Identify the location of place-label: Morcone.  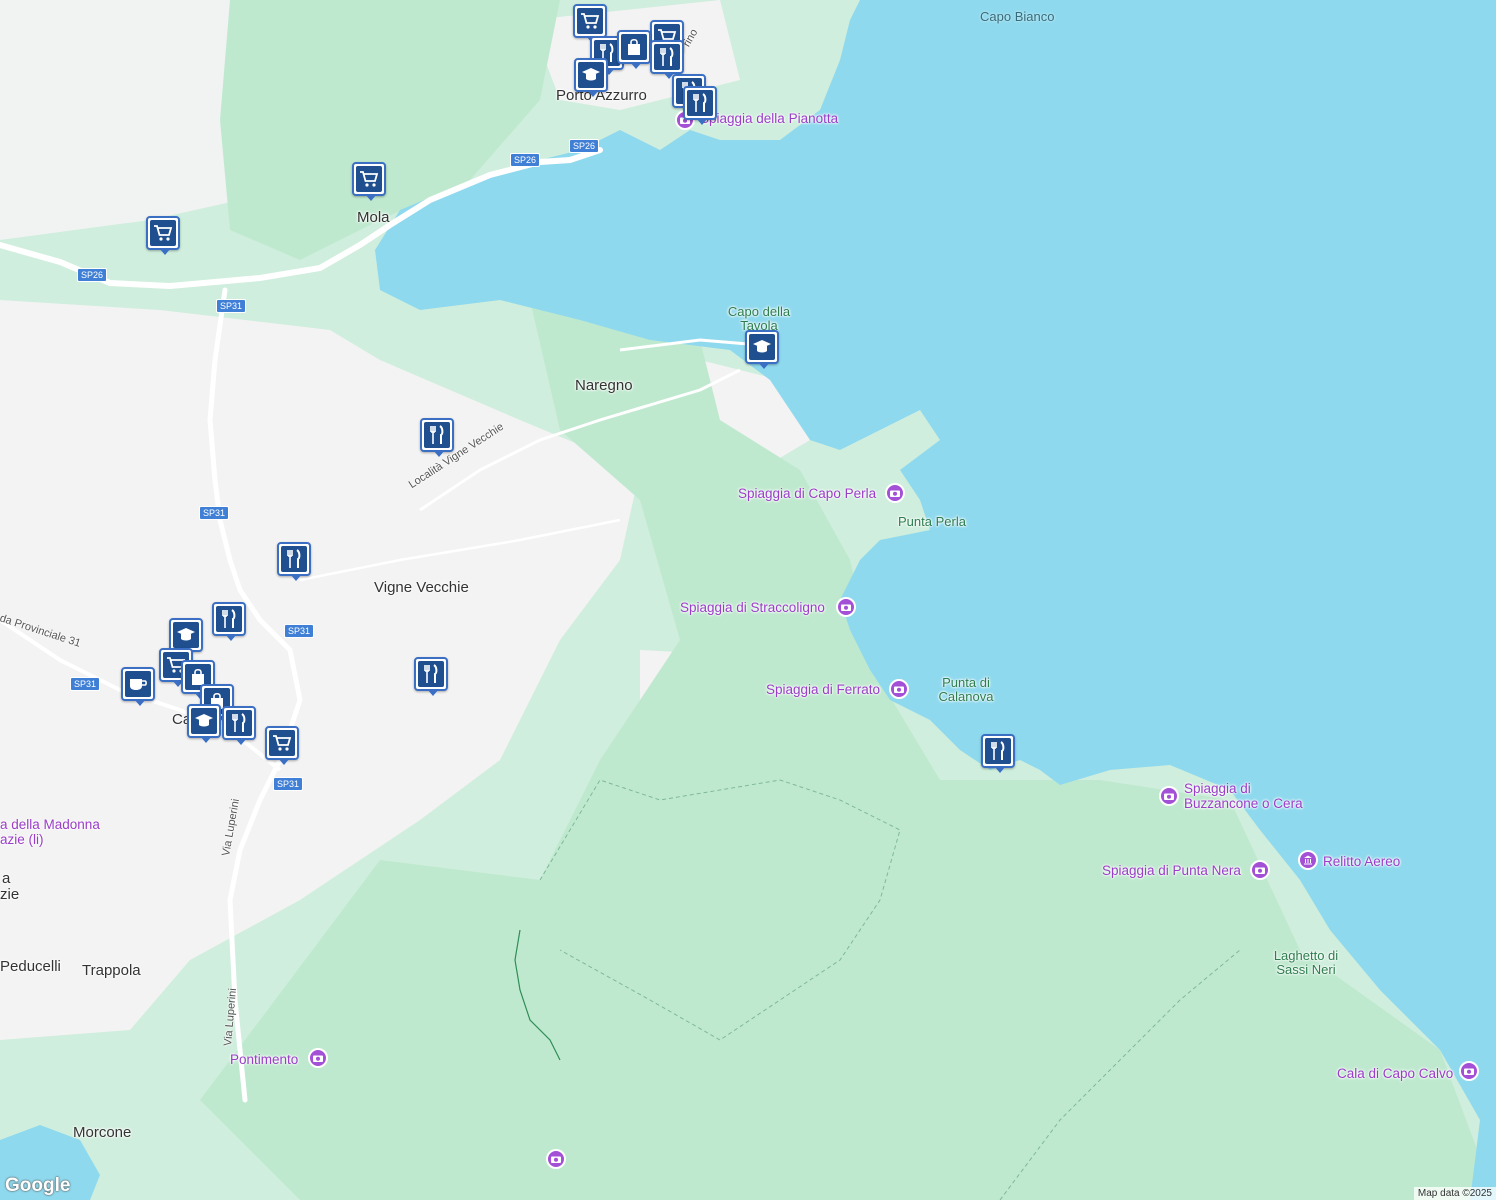
(102, 1132).